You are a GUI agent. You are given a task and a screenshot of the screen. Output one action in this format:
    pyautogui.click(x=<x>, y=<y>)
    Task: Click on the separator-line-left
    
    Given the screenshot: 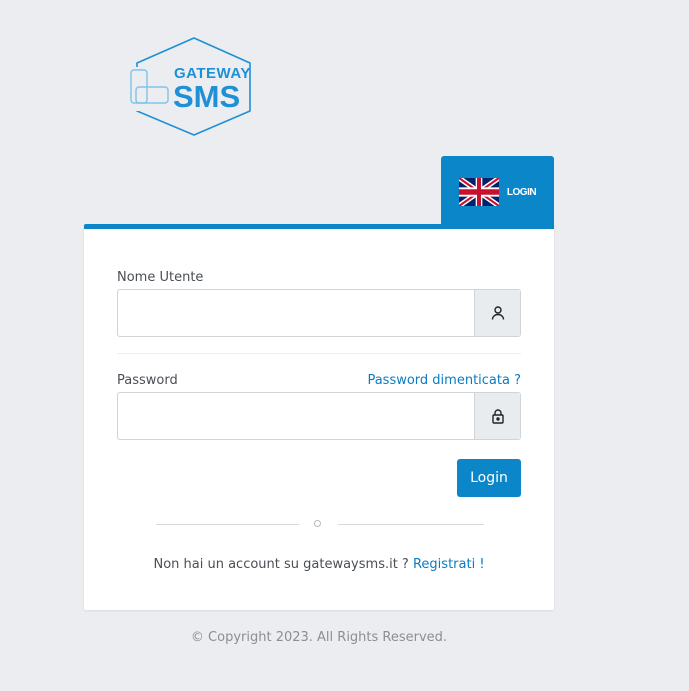 What is the action you would take?
    pyautogui.click(x=227, y=524)
    